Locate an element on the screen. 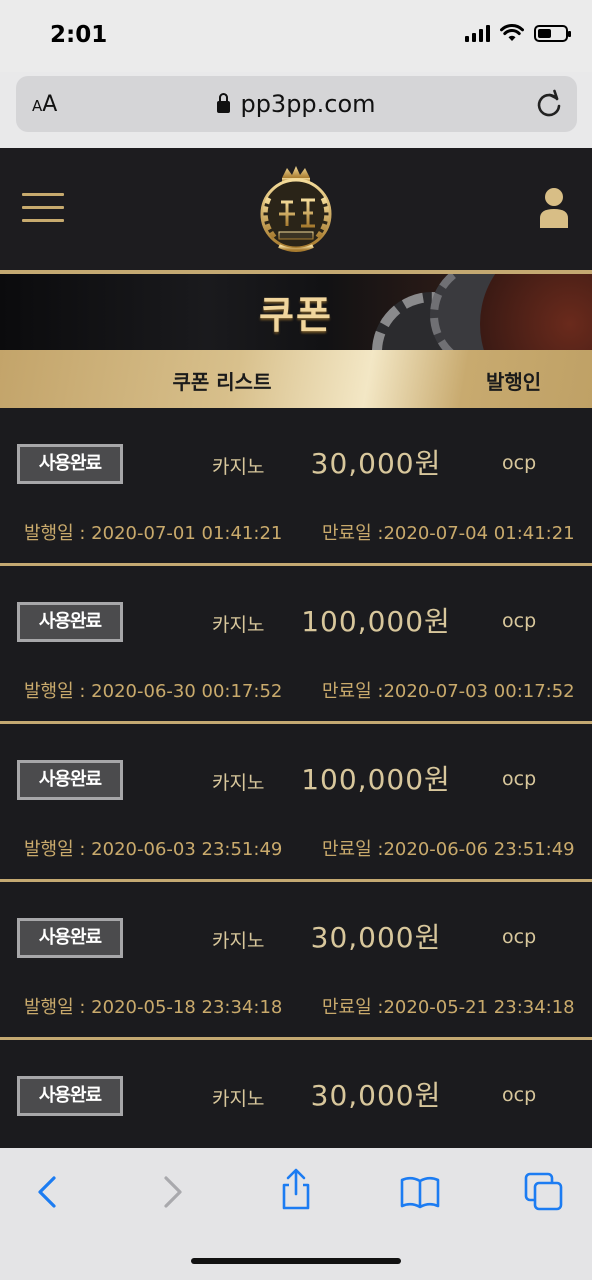  coupon-issued-date: 발행일 : 2020-06-30 00:17:52 is located at coordinates (153, 691).